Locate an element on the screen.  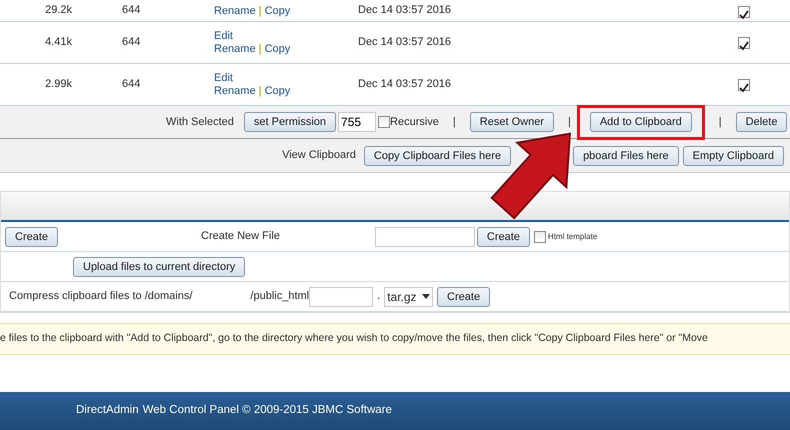
toolbar-button: Add to Clipboard is located at coordinates (641, 122).